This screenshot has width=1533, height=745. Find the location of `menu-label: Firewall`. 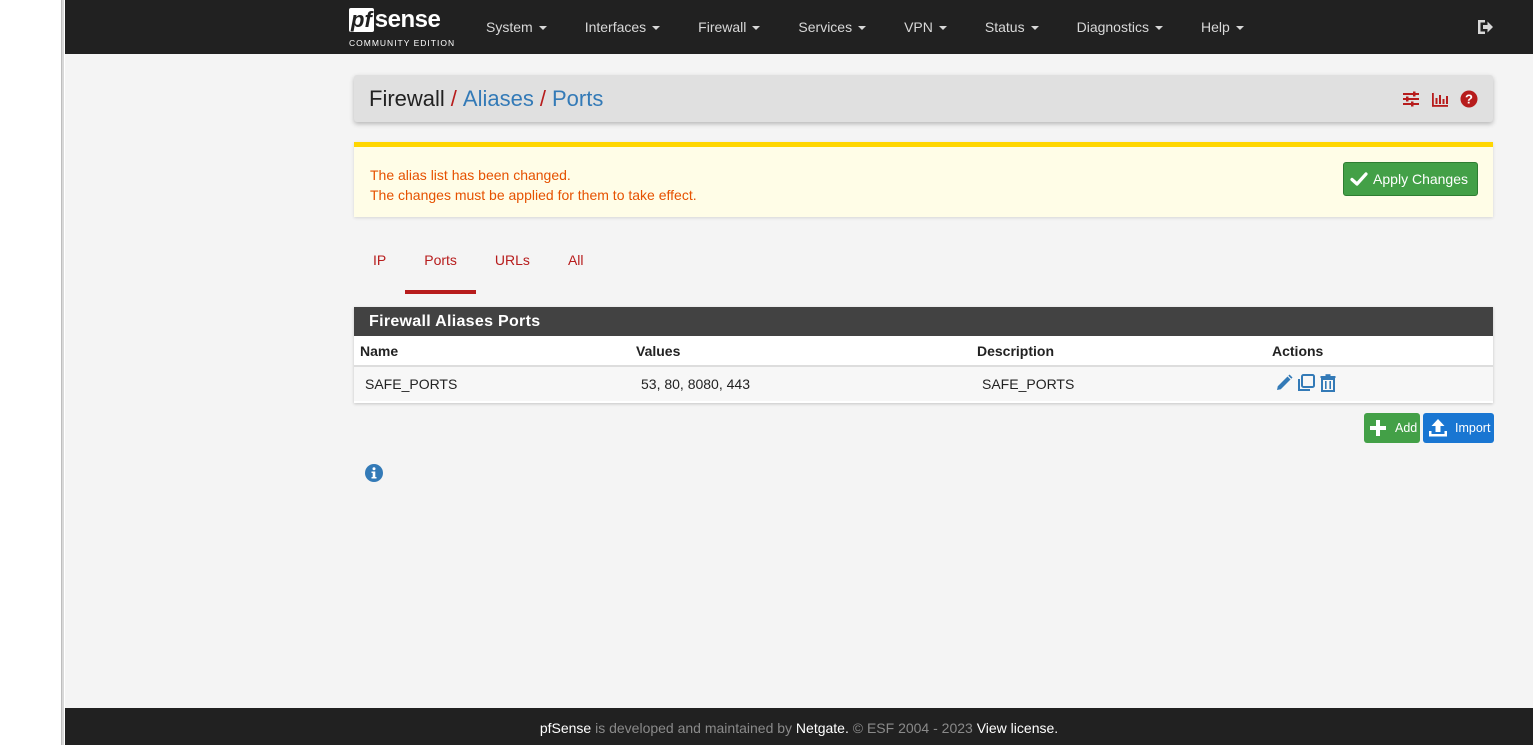

menu-label: Firewall is located at coordinates (722, 27).